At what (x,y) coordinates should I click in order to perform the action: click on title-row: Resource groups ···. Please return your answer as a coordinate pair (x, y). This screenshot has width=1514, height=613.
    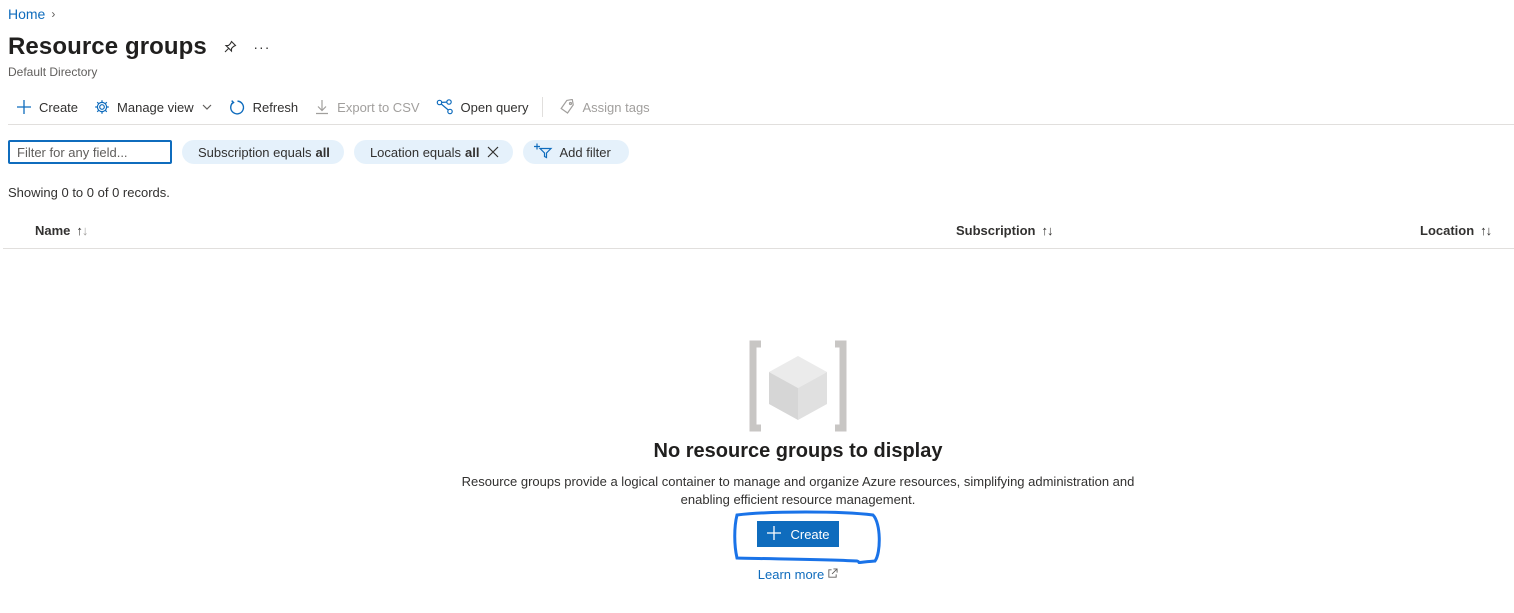
    Looking at the image, I should click on (140, 47).